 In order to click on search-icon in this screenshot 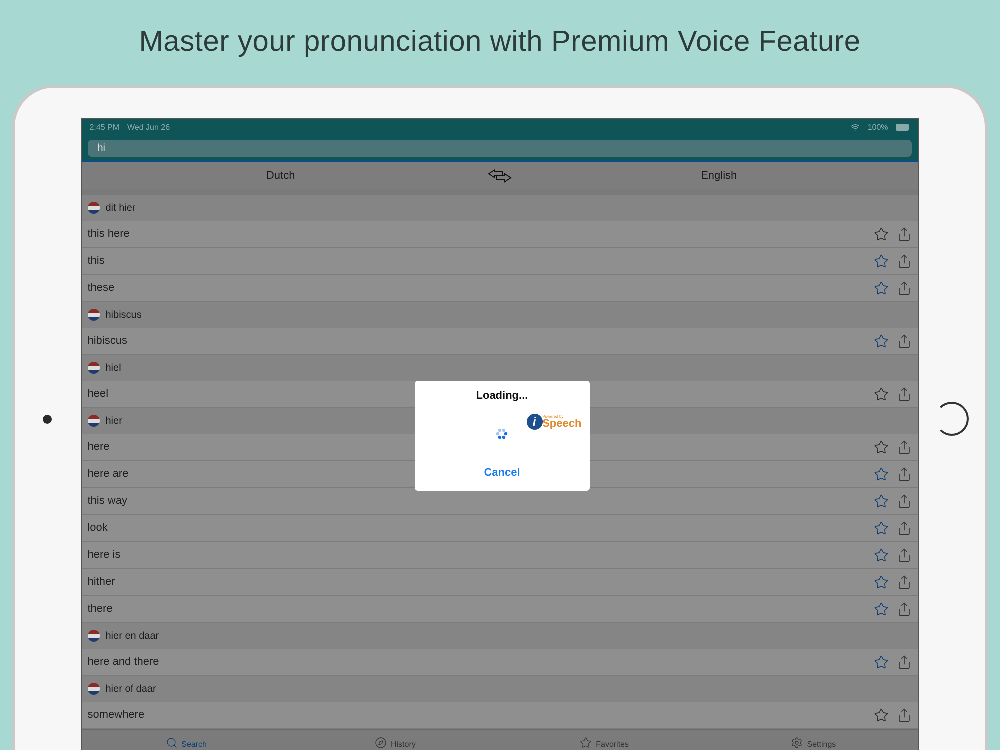, I will do `click(172, 743)`.